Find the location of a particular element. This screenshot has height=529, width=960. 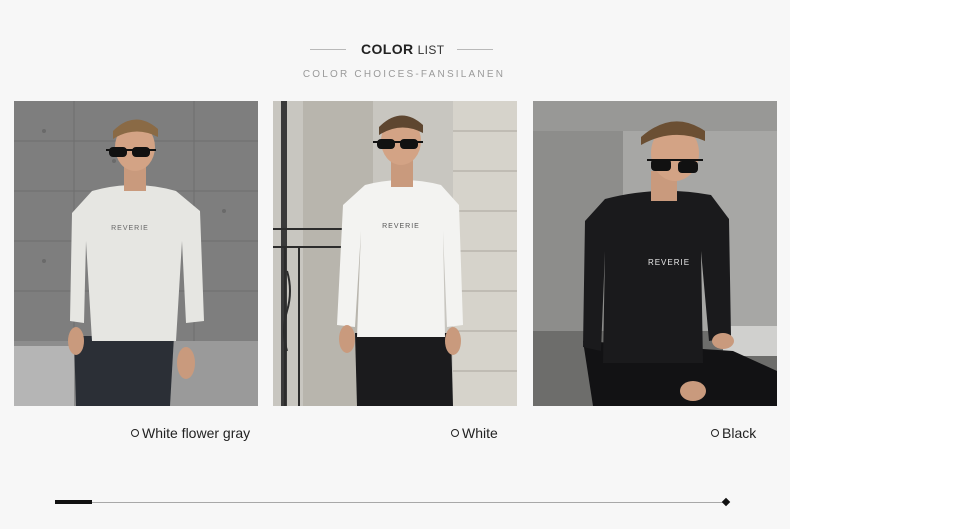

color-option-label: White is located at coordinates (480, 433).